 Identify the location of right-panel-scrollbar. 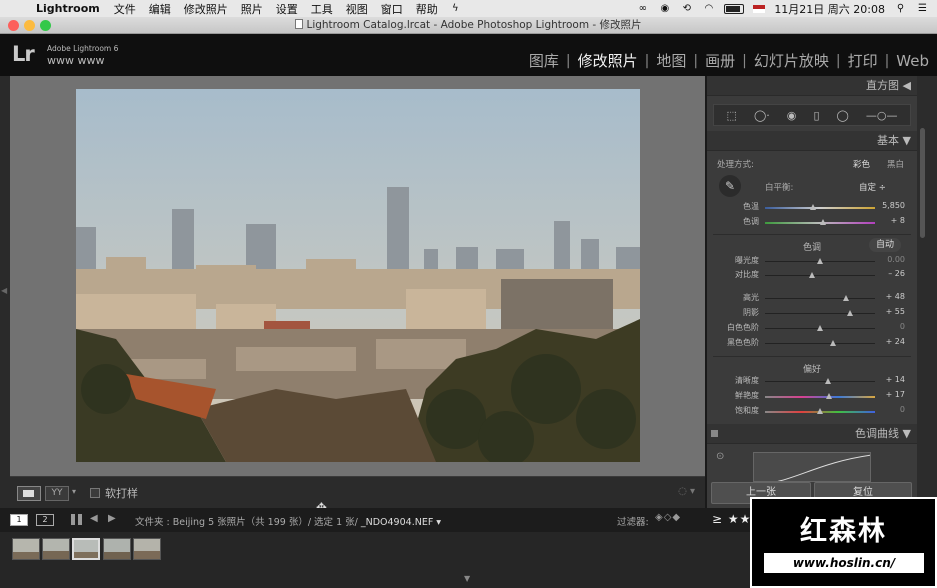
(927, 292).